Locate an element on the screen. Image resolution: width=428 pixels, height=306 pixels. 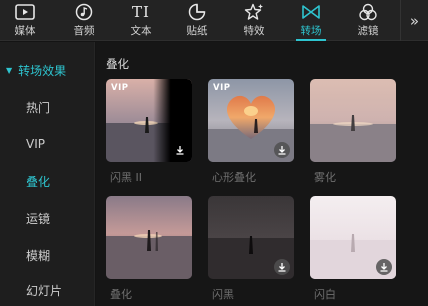
section-title: 叠化 is located at coordinates (117, 64).